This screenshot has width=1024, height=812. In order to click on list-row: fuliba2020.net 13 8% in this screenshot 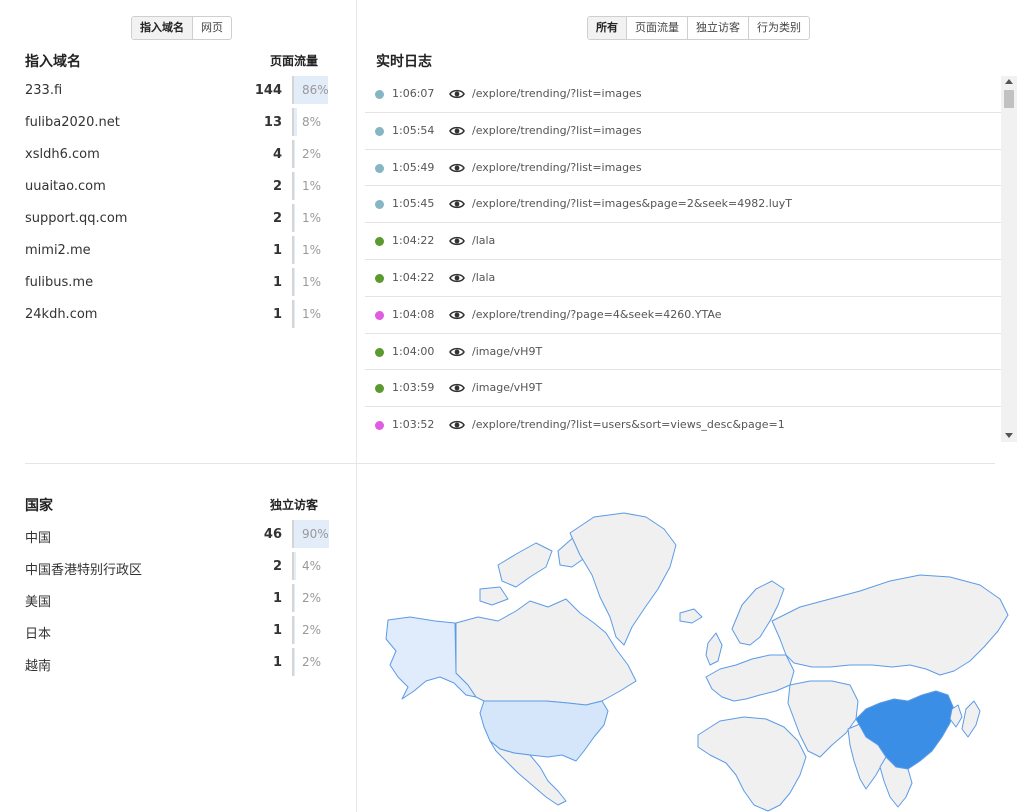, I will do `click(180, 123)`.